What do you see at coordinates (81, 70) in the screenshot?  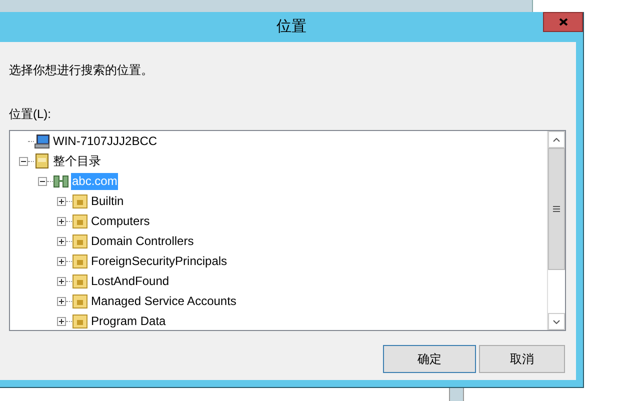 I see `prompt-text: 选择你想进行搜索的位置。` at bounding box center [81, 70].